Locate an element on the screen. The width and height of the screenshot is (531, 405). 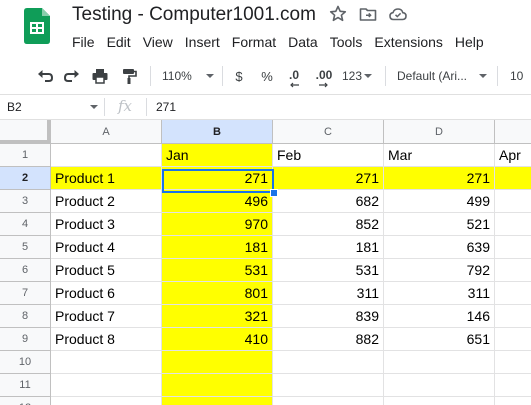
cell-c8: 839 is located at coordinates (328, 316).